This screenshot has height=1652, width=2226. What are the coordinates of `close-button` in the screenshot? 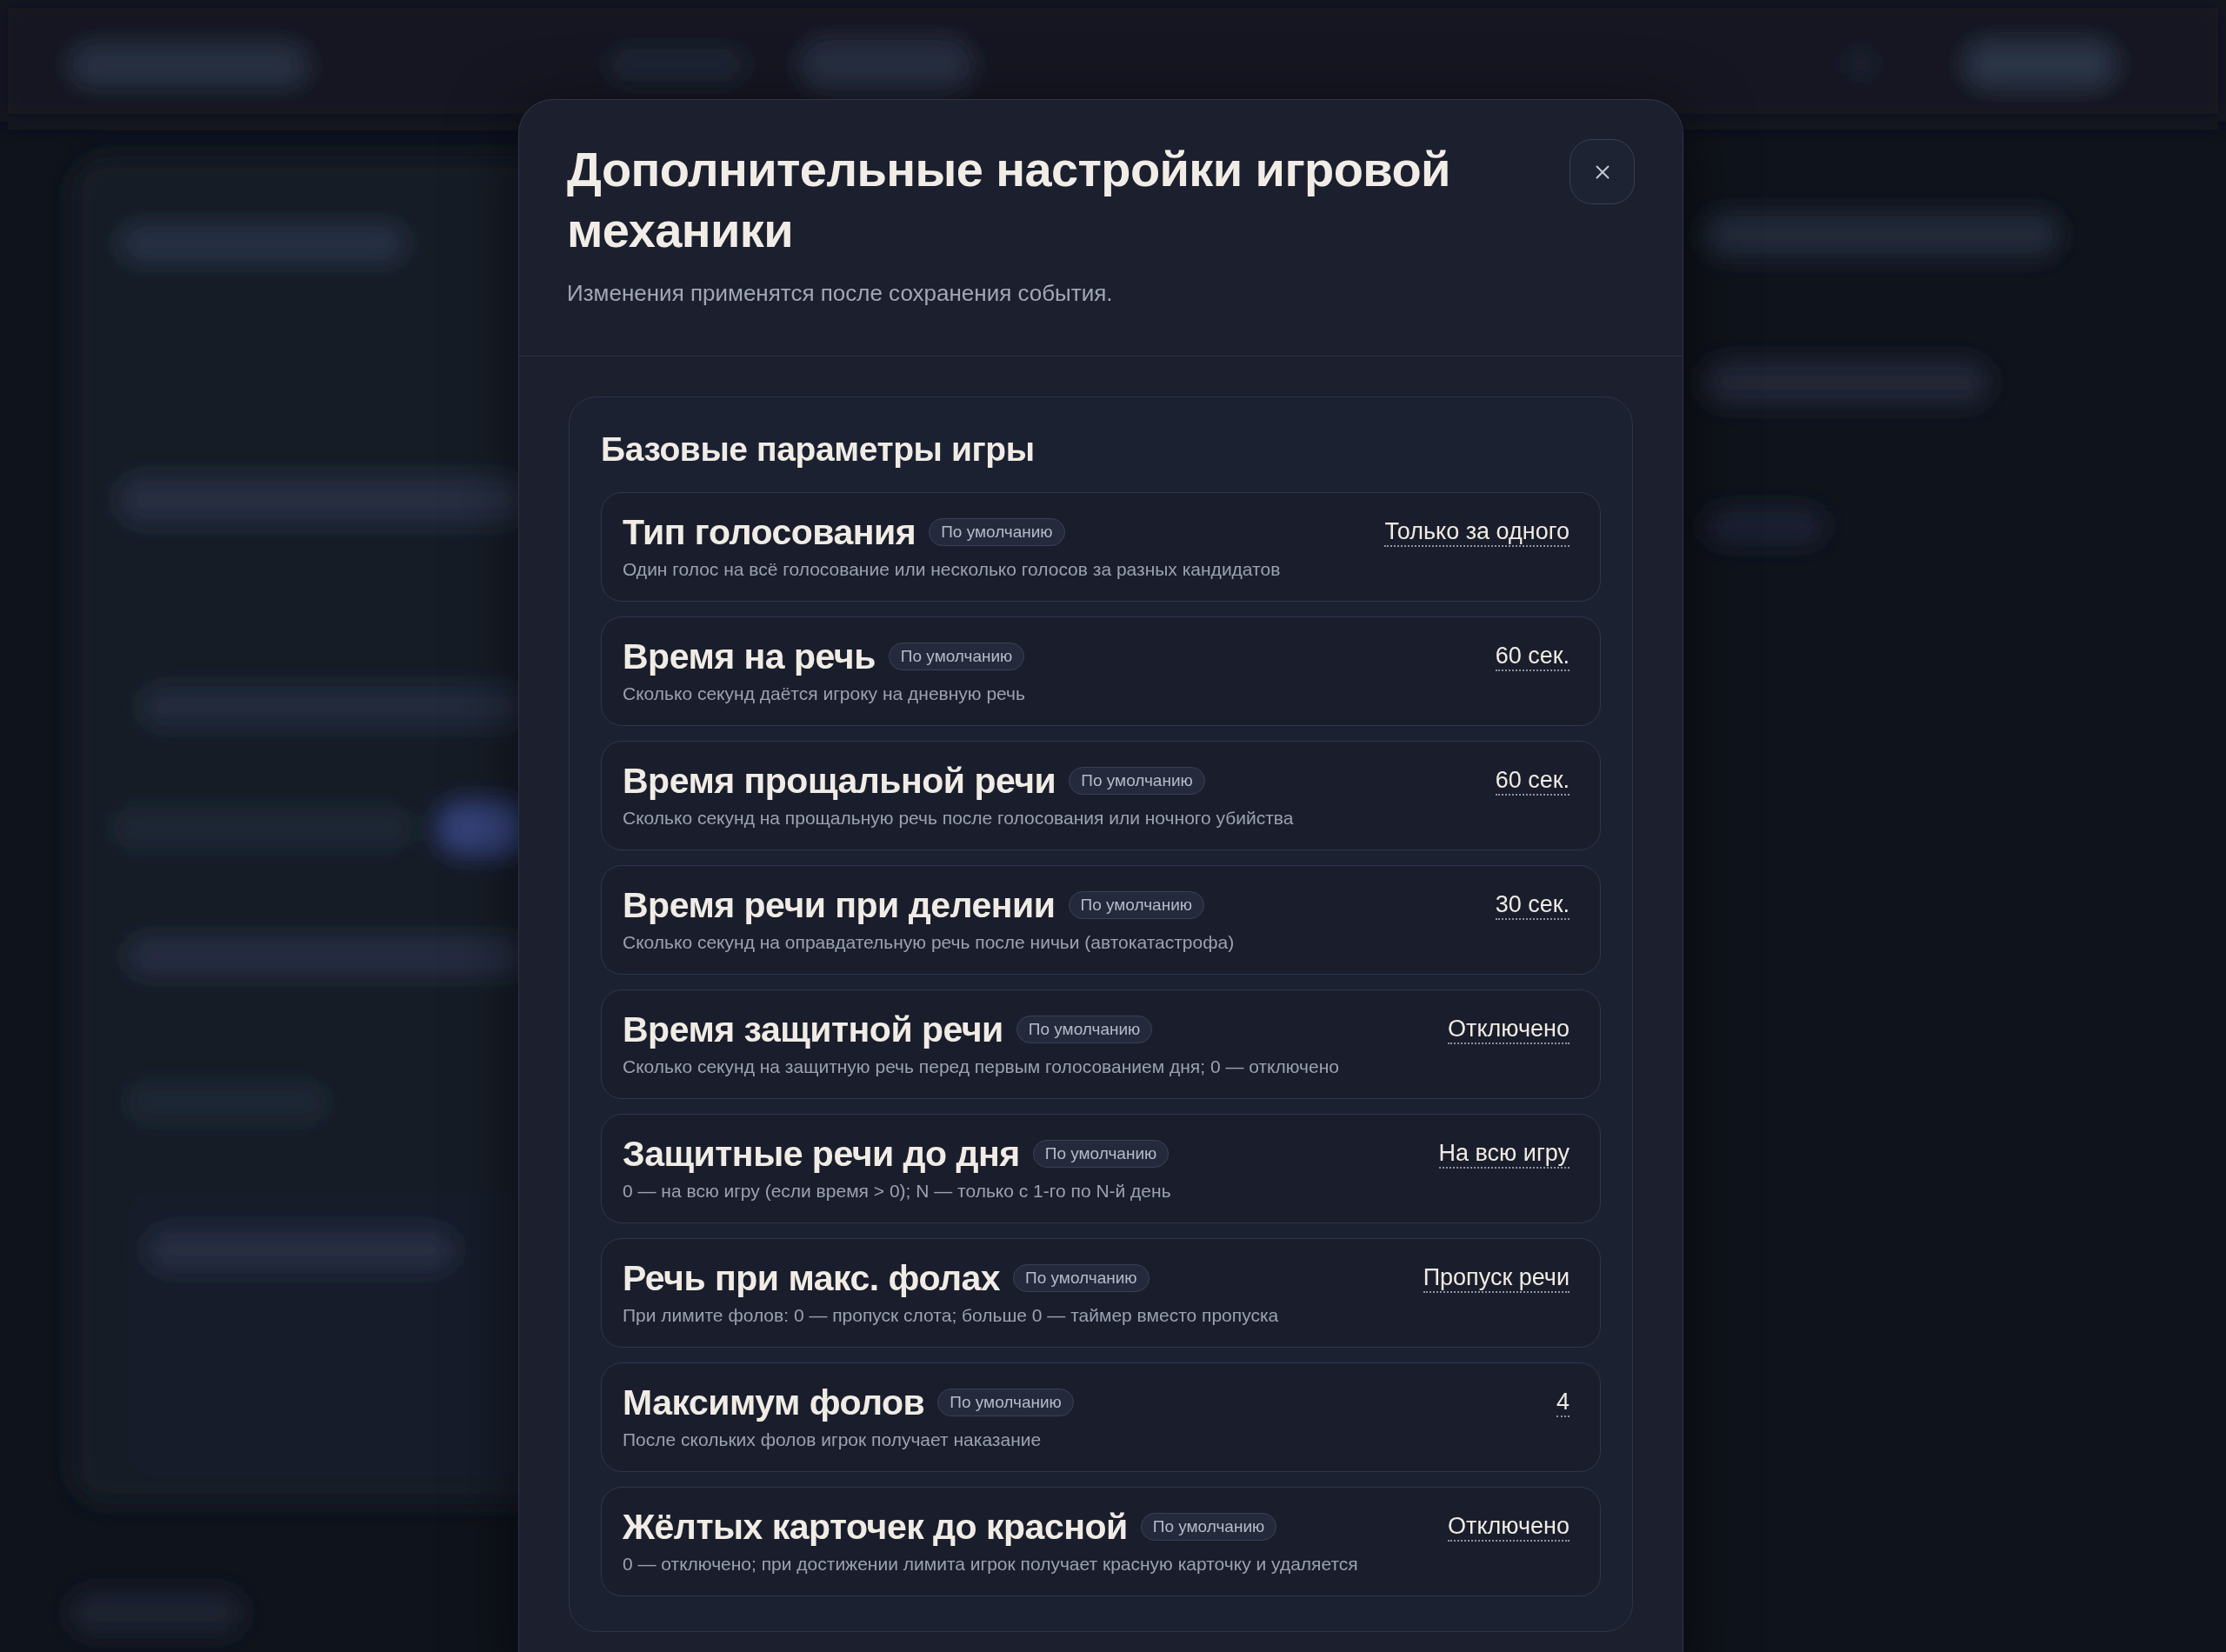 It's located at (1602, 171).